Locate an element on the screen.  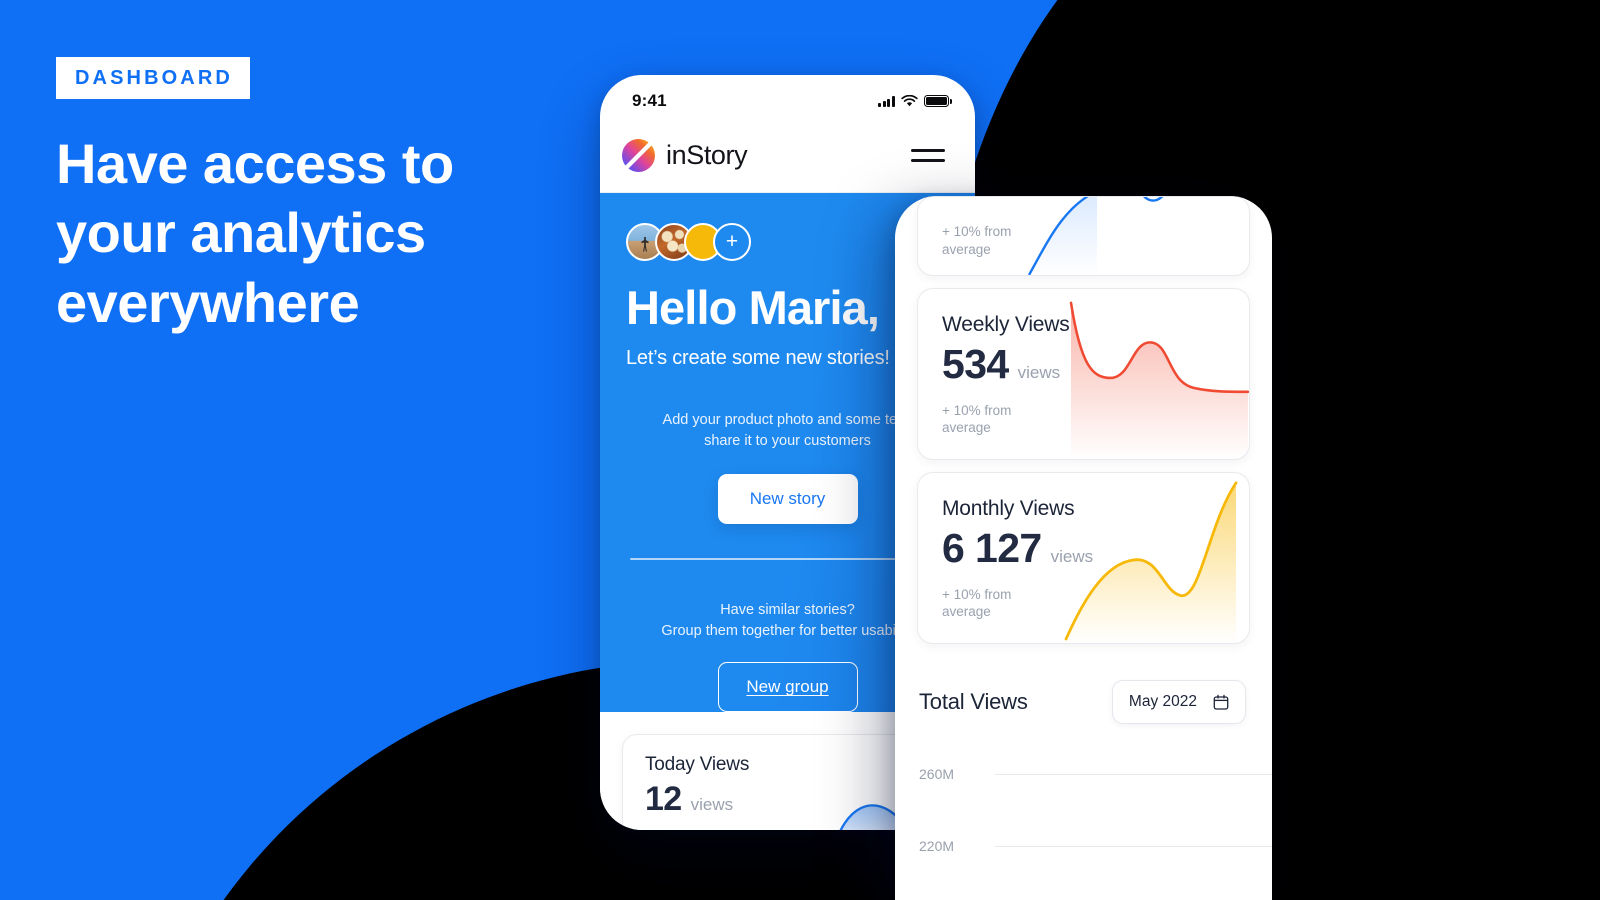
y-axis-tick-220m: 220M is located at coordinates (937, 846).